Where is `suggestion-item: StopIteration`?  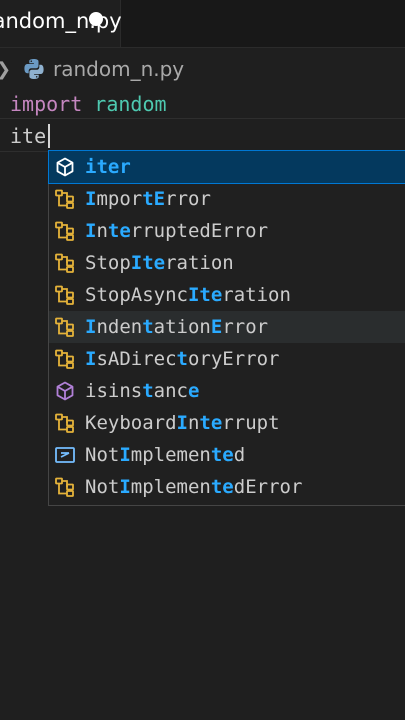 suggestion-item: StopIteration is located at coordinates (227, 263).